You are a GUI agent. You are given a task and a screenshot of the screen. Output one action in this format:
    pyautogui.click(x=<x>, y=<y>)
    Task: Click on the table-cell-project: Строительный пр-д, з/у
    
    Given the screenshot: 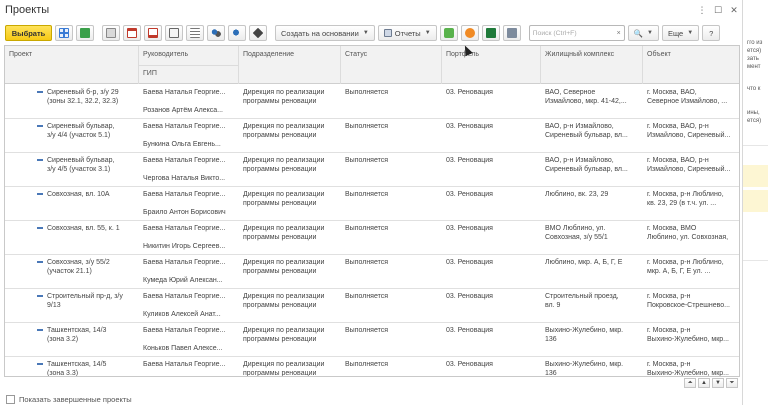 What is the action you would take?
    pyautogui.click(x=85, y=296)
    